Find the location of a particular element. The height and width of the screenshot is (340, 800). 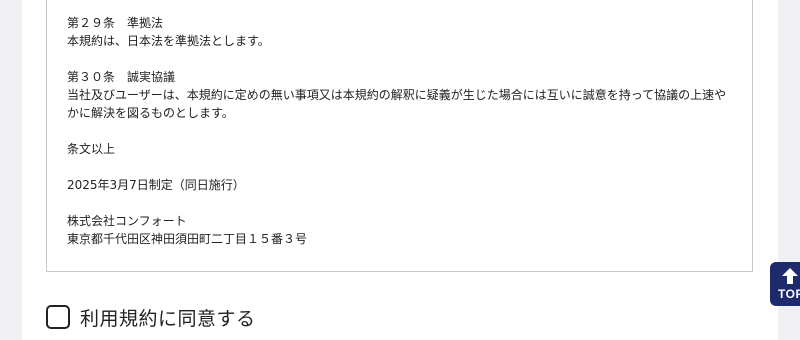

article-30-title: 第３０条 誠実協議 is located at coordinates (121, 77).